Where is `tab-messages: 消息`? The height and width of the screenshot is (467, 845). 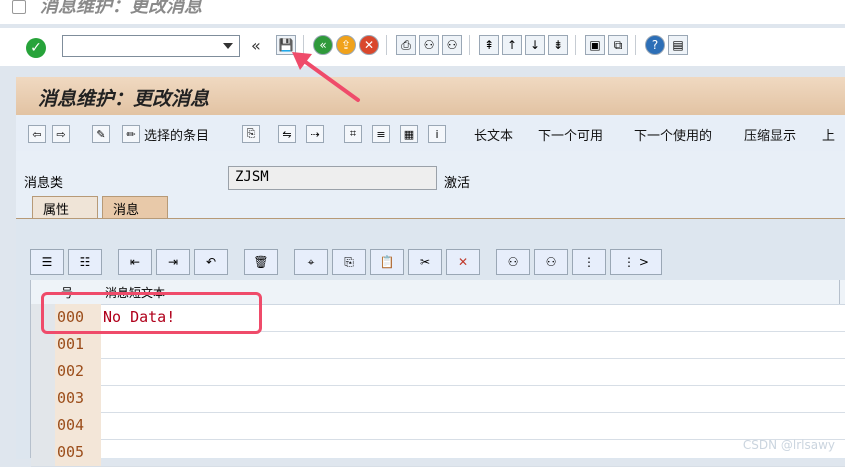 tab-messages: 消息 is located at coordinates (135, 207).